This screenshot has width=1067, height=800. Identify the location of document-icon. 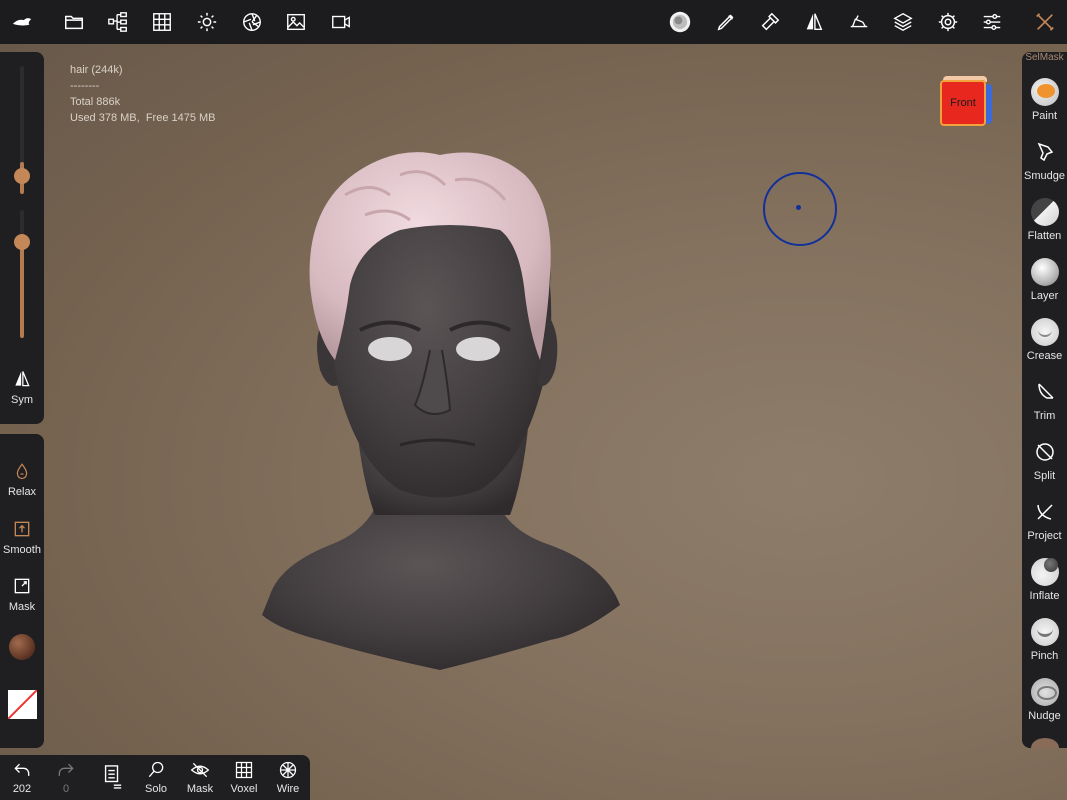
(113, 777).